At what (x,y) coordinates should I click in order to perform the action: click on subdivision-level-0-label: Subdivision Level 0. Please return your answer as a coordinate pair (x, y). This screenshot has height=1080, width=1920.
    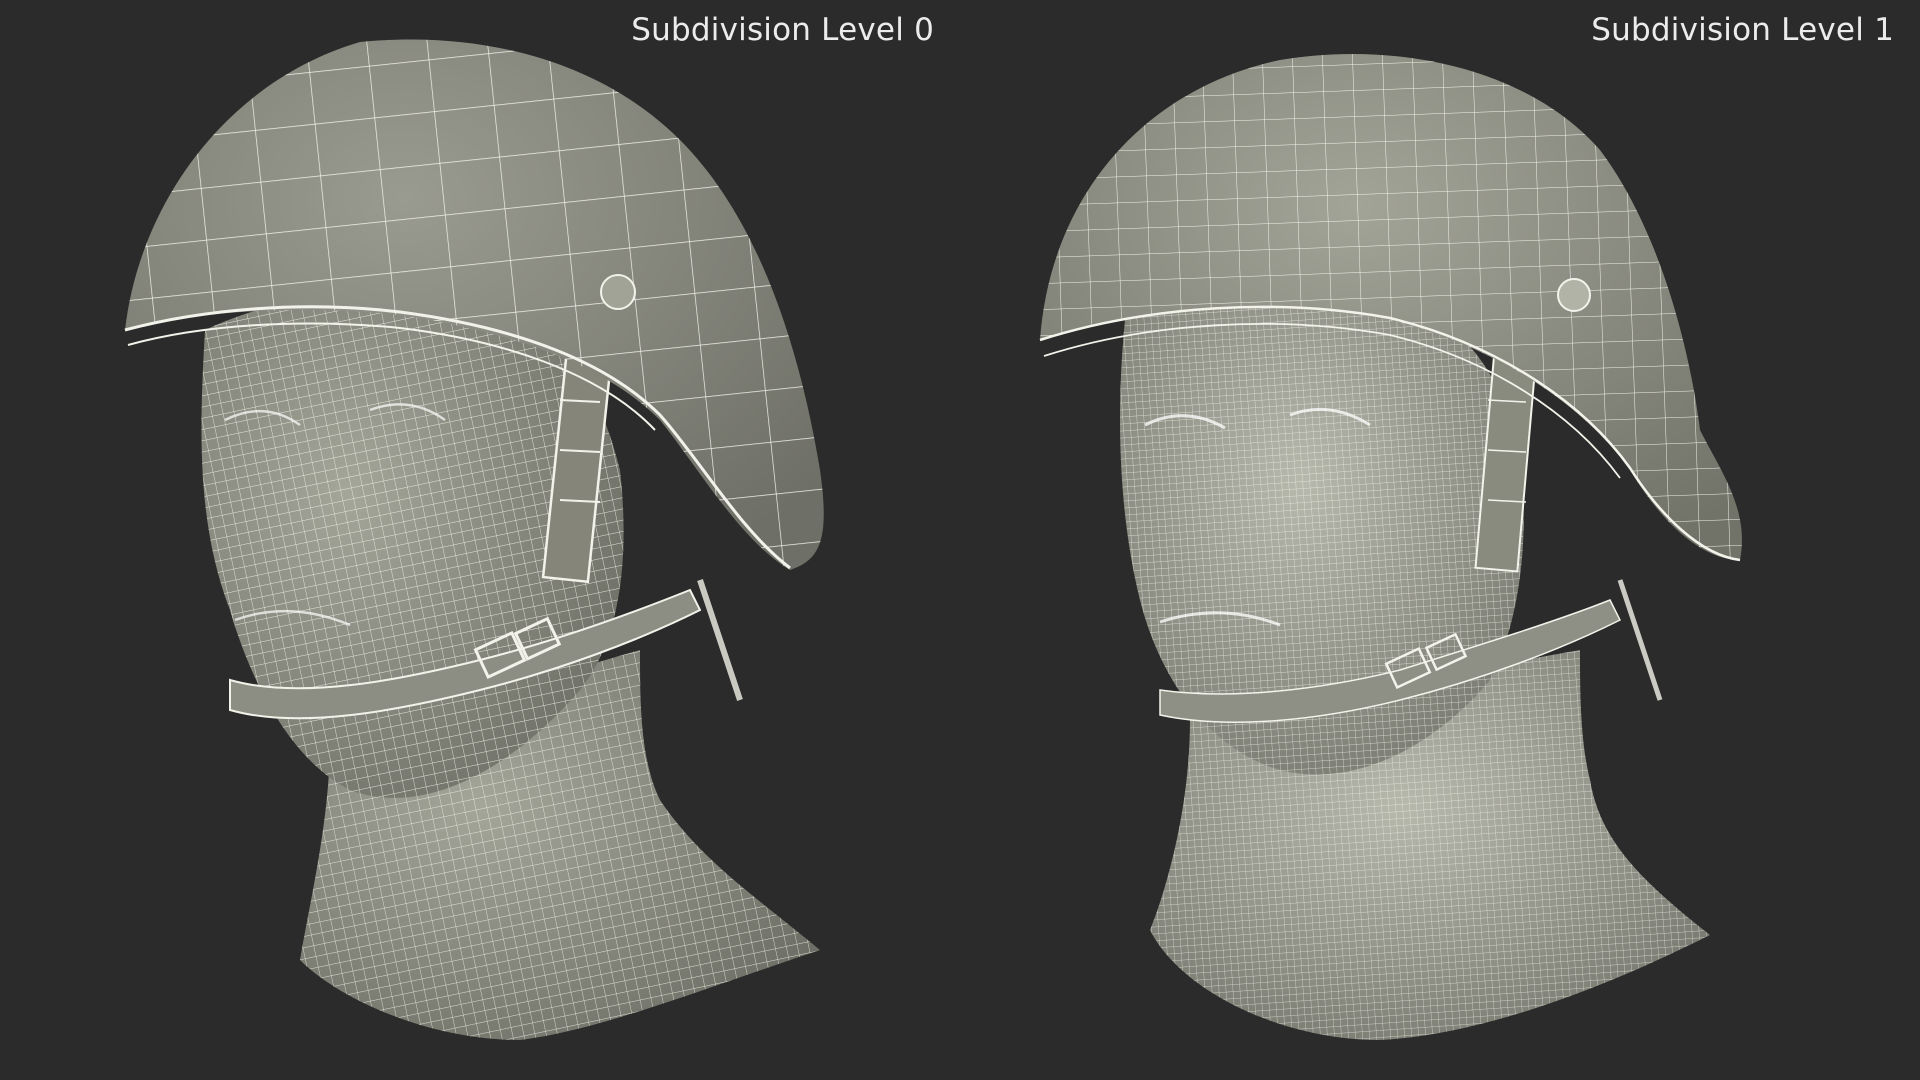
    Looking at the image, I should click on (782, 30).